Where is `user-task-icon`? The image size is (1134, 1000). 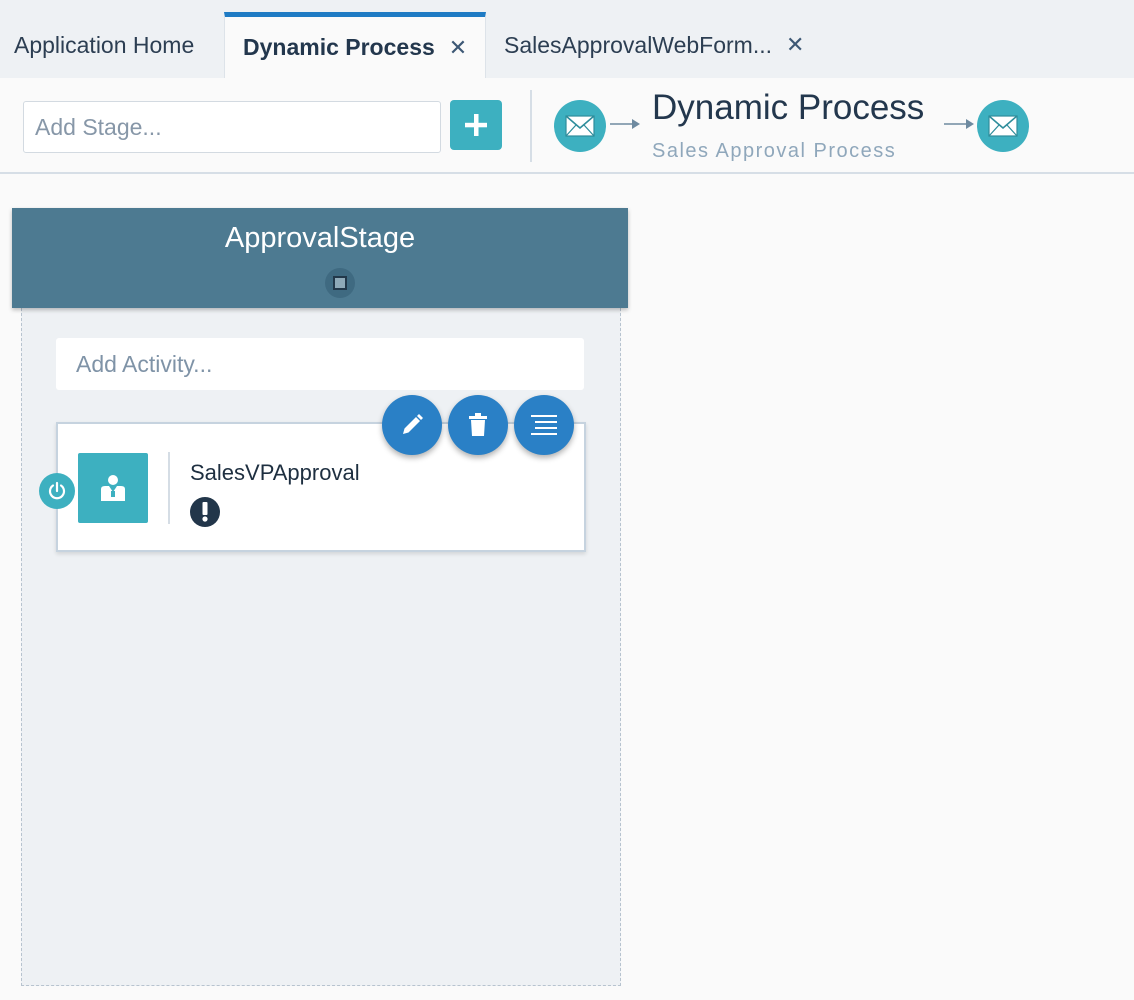
user-task-icon is located at coordinates (113, 488).